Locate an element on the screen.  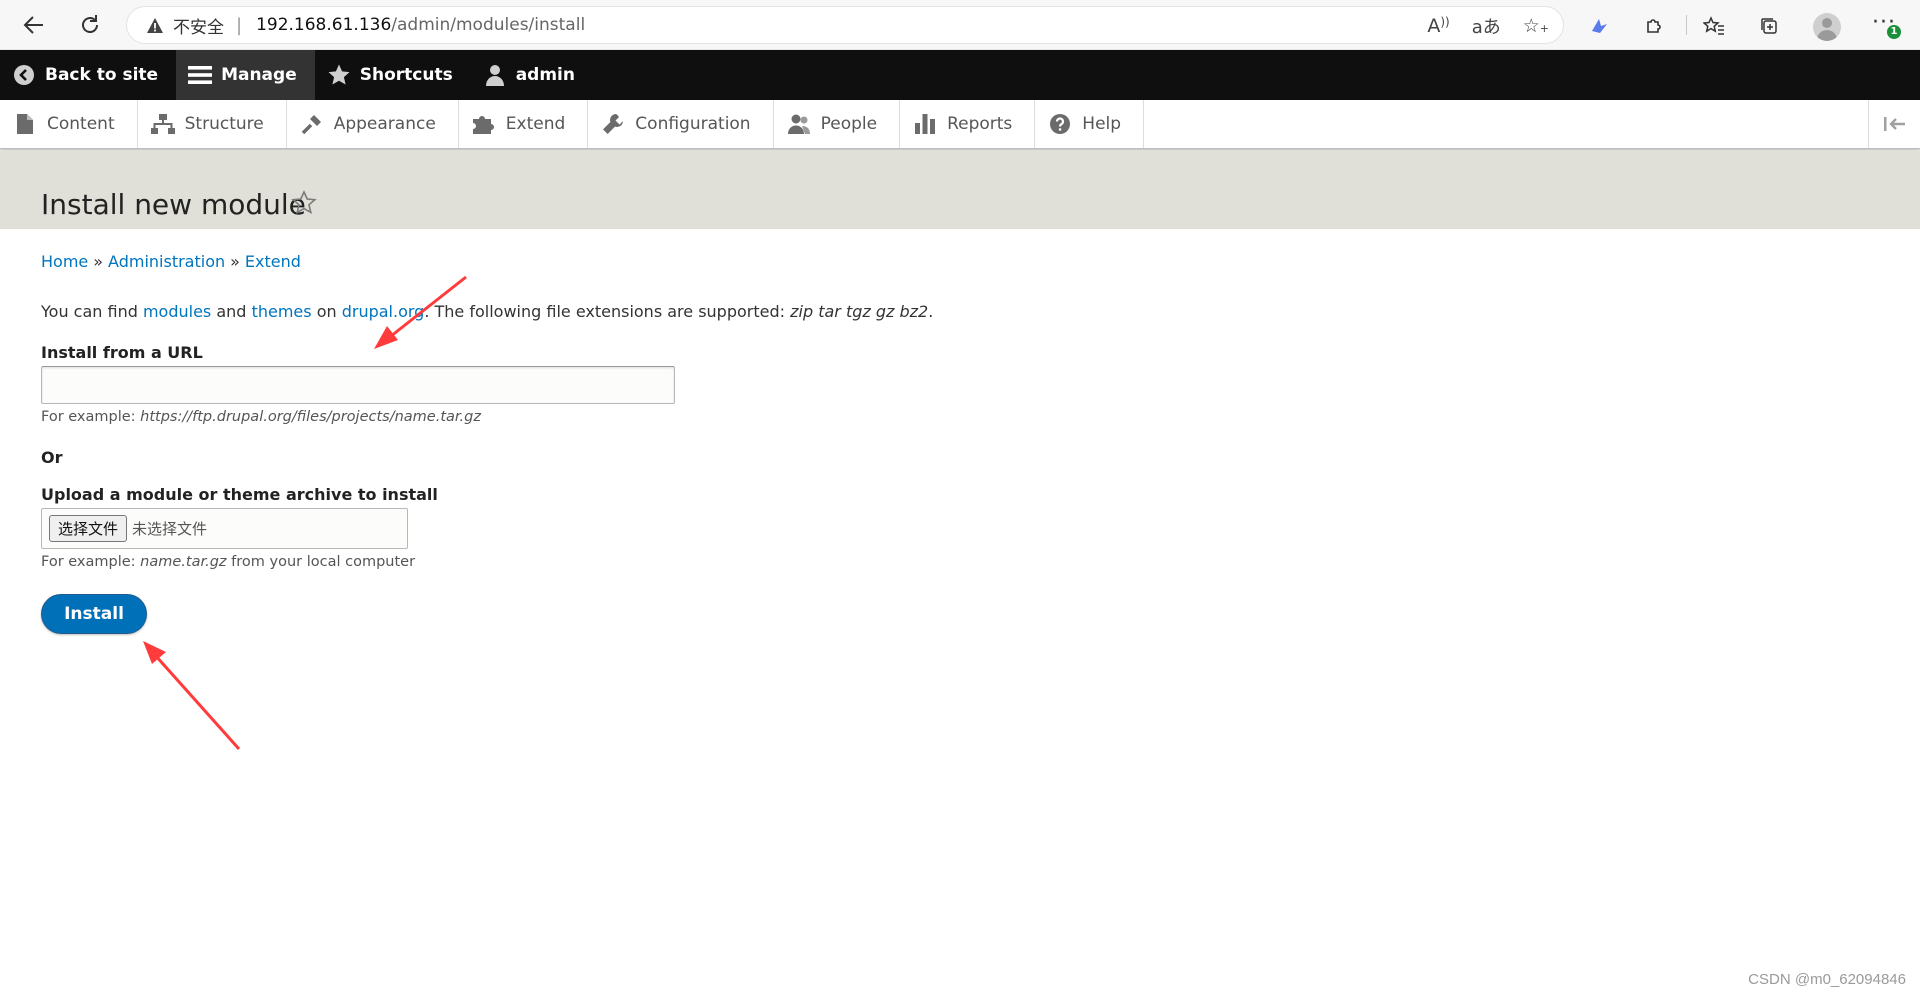
supported-extensions: zip tar tgz gz bz2 is located at coordinates (859, 311).